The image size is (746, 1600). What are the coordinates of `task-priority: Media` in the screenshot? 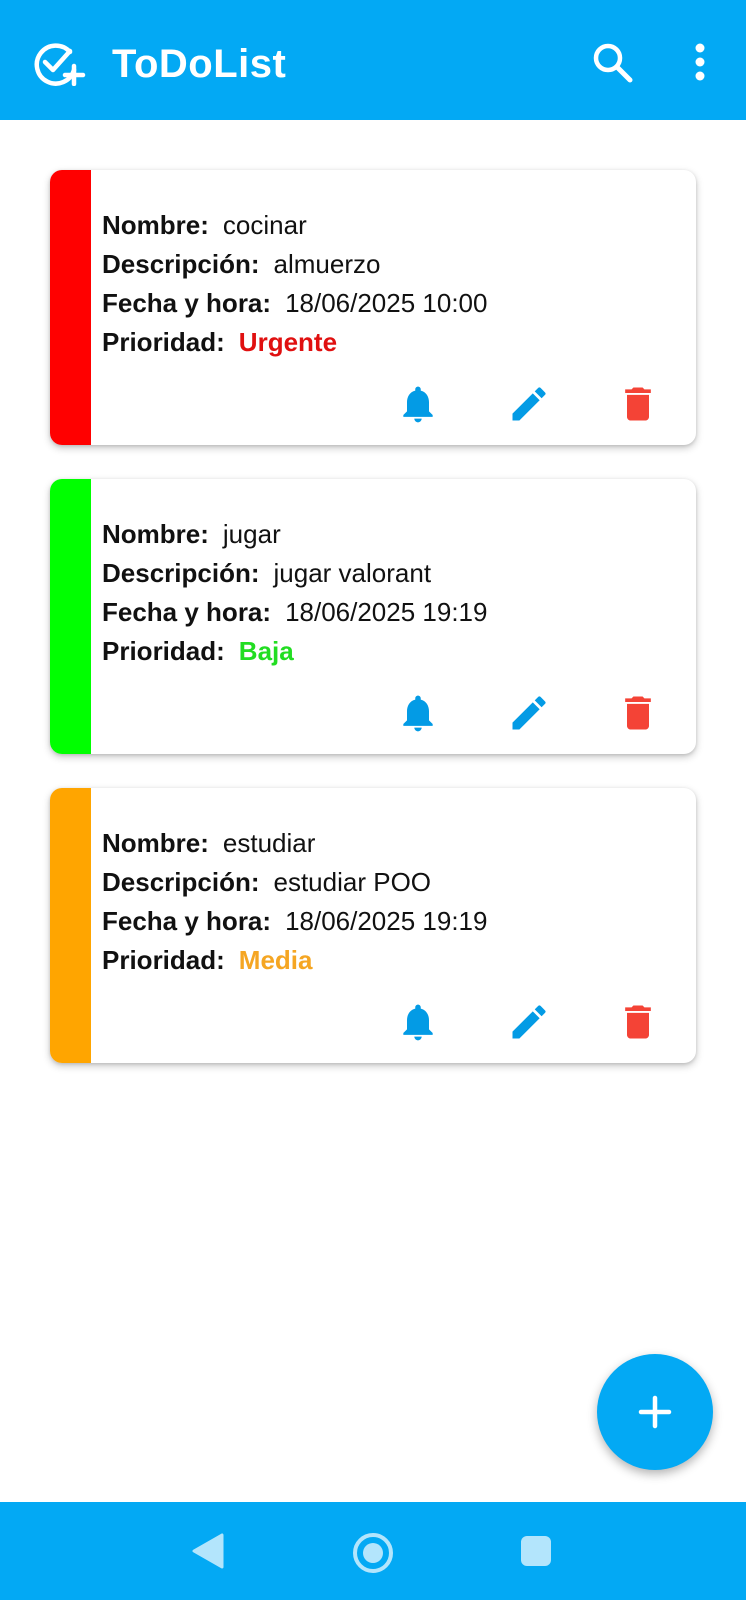 It's located at (275, 960).